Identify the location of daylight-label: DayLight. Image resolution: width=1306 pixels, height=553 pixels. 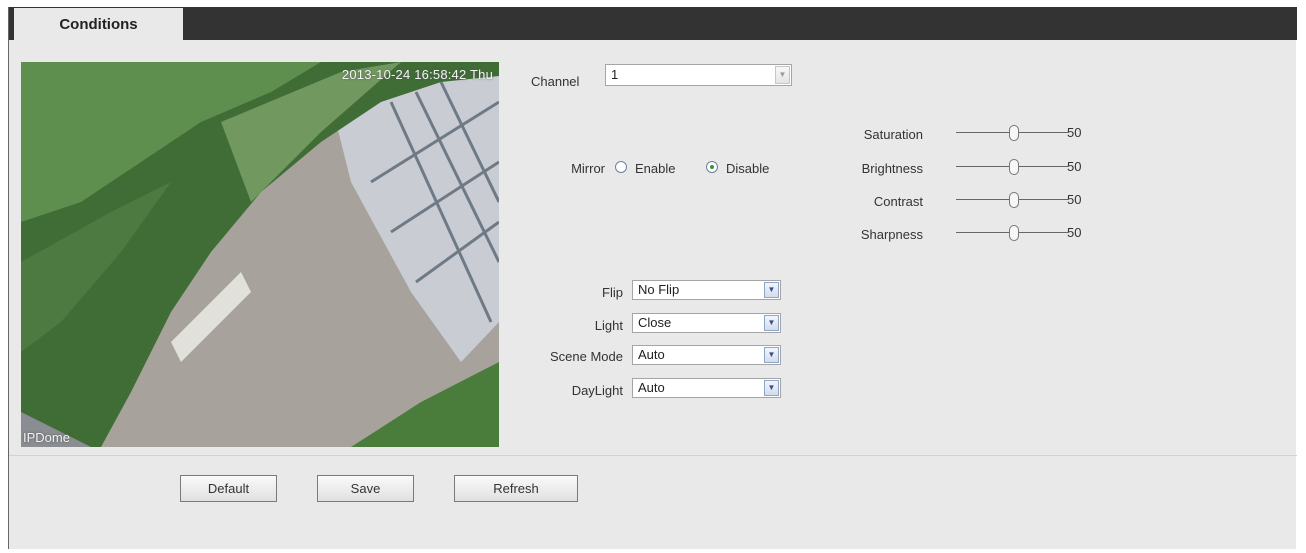
(597, 390).